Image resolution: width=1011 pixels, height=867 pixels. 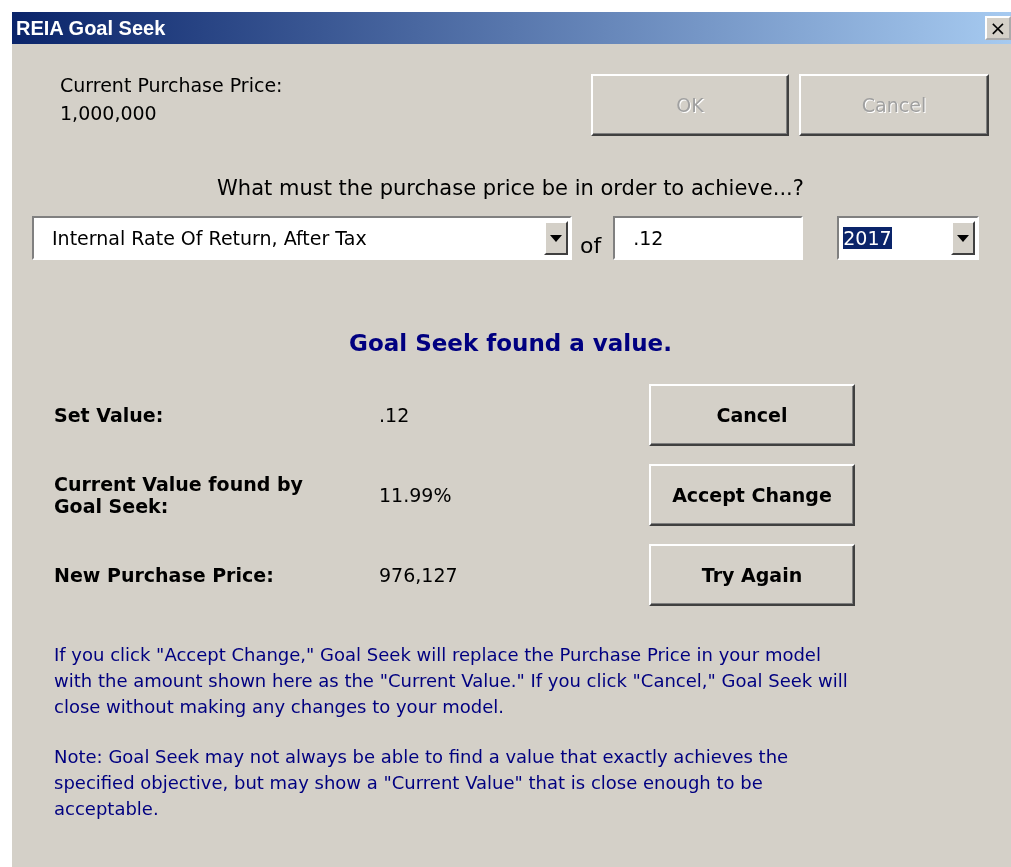 I want to click on action-button: Cancel, so click(x=752, y=415).